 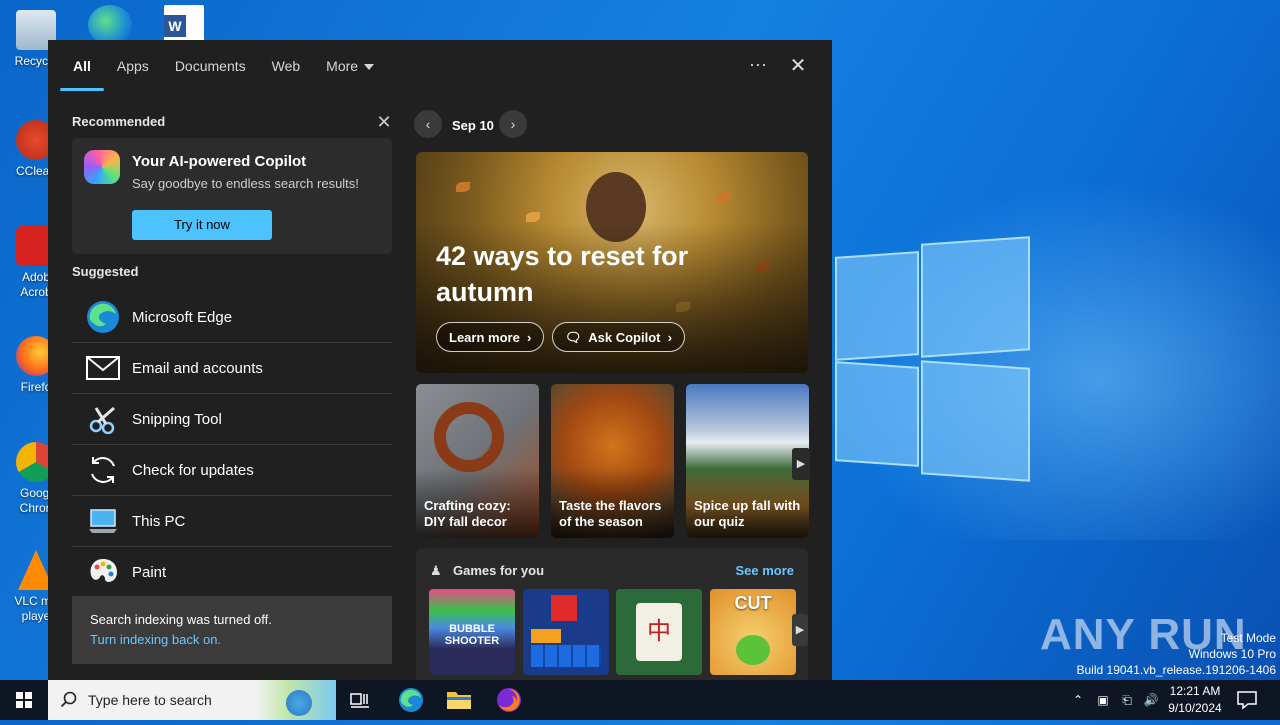 I want to click on chat-bubble-icon: 🗨, so click(x=575, y=337).